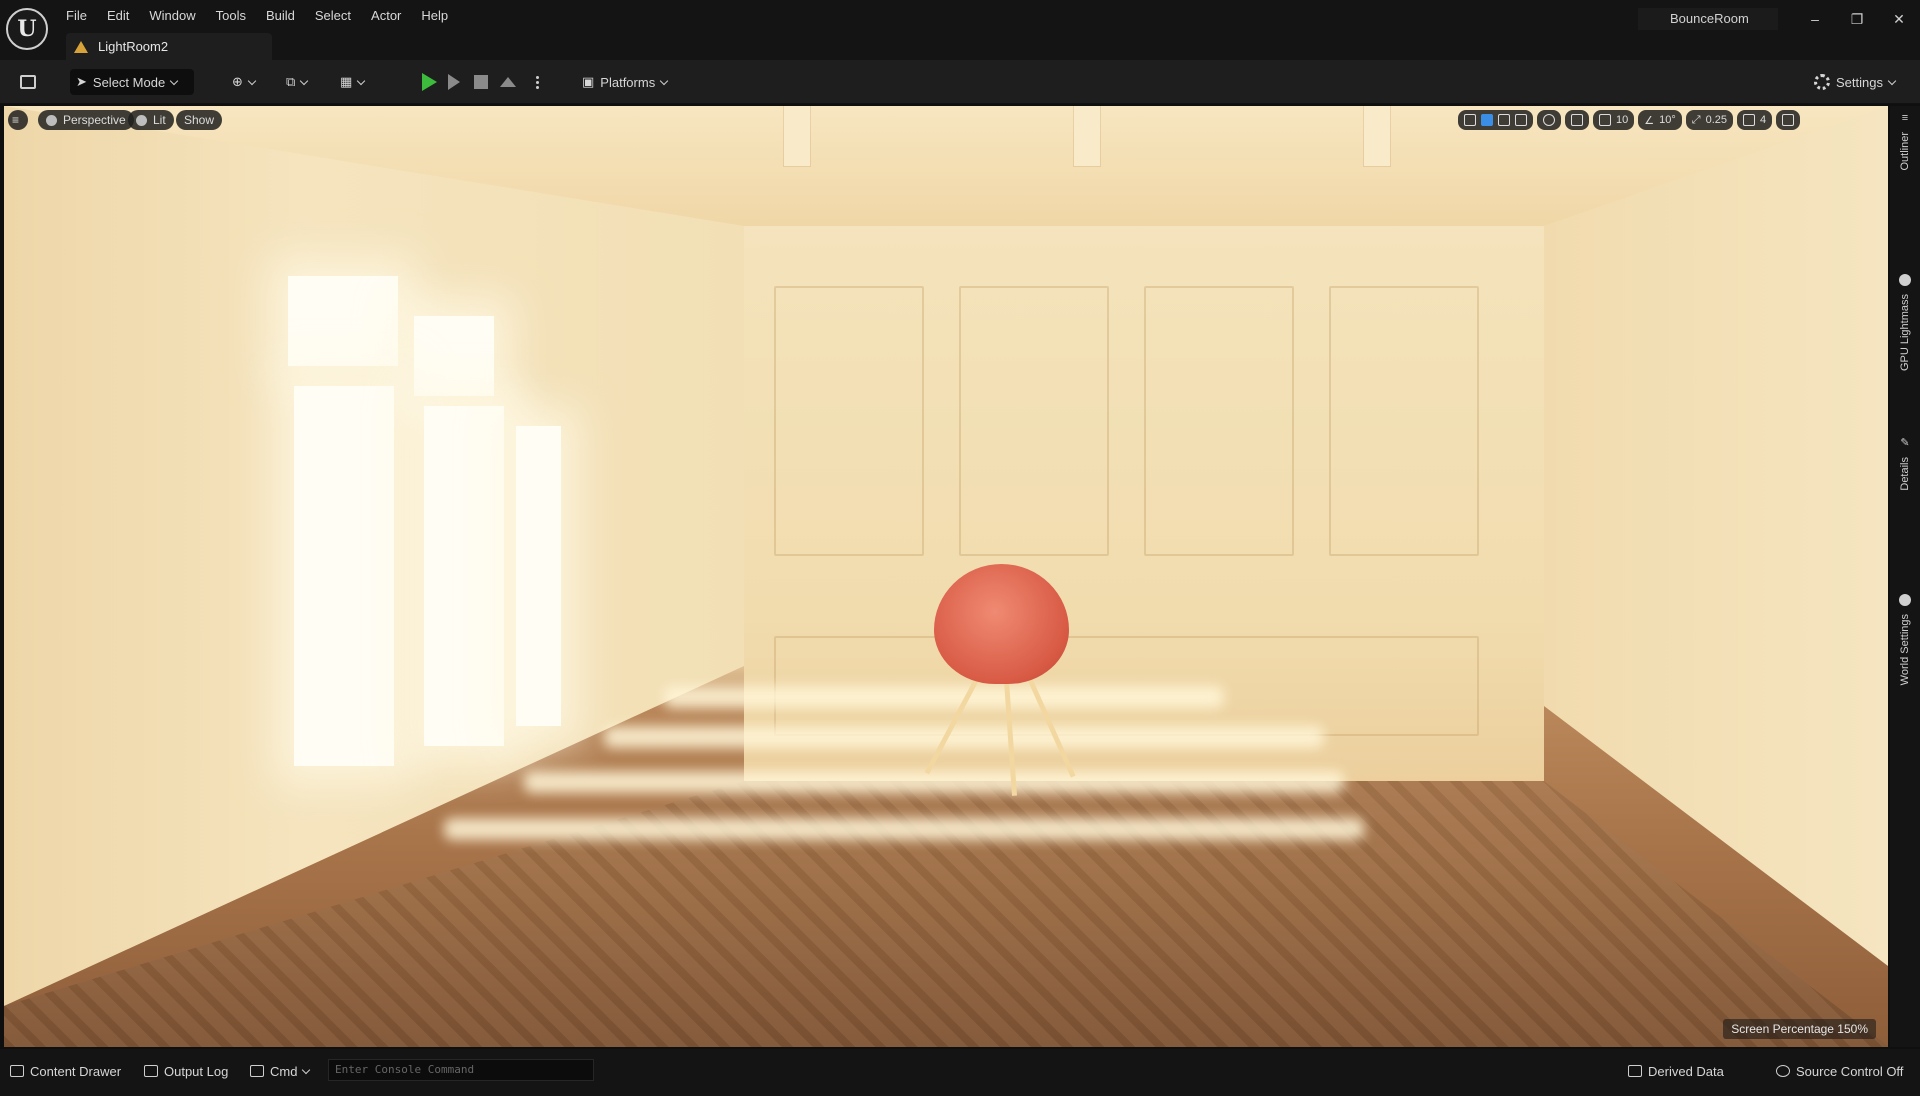 This screenshot has height=1096, width=1920. Describe the element at coordinates (81, 15) in the screenshot. I see `menu-file: File` at that location.